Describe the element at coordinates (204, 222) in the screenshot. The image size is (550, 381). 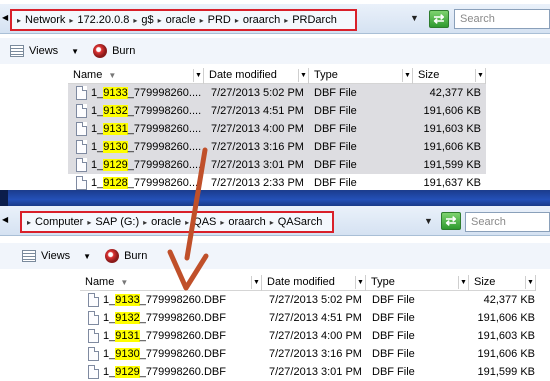
I see `breadcrumb-qas: QAS` at that location.